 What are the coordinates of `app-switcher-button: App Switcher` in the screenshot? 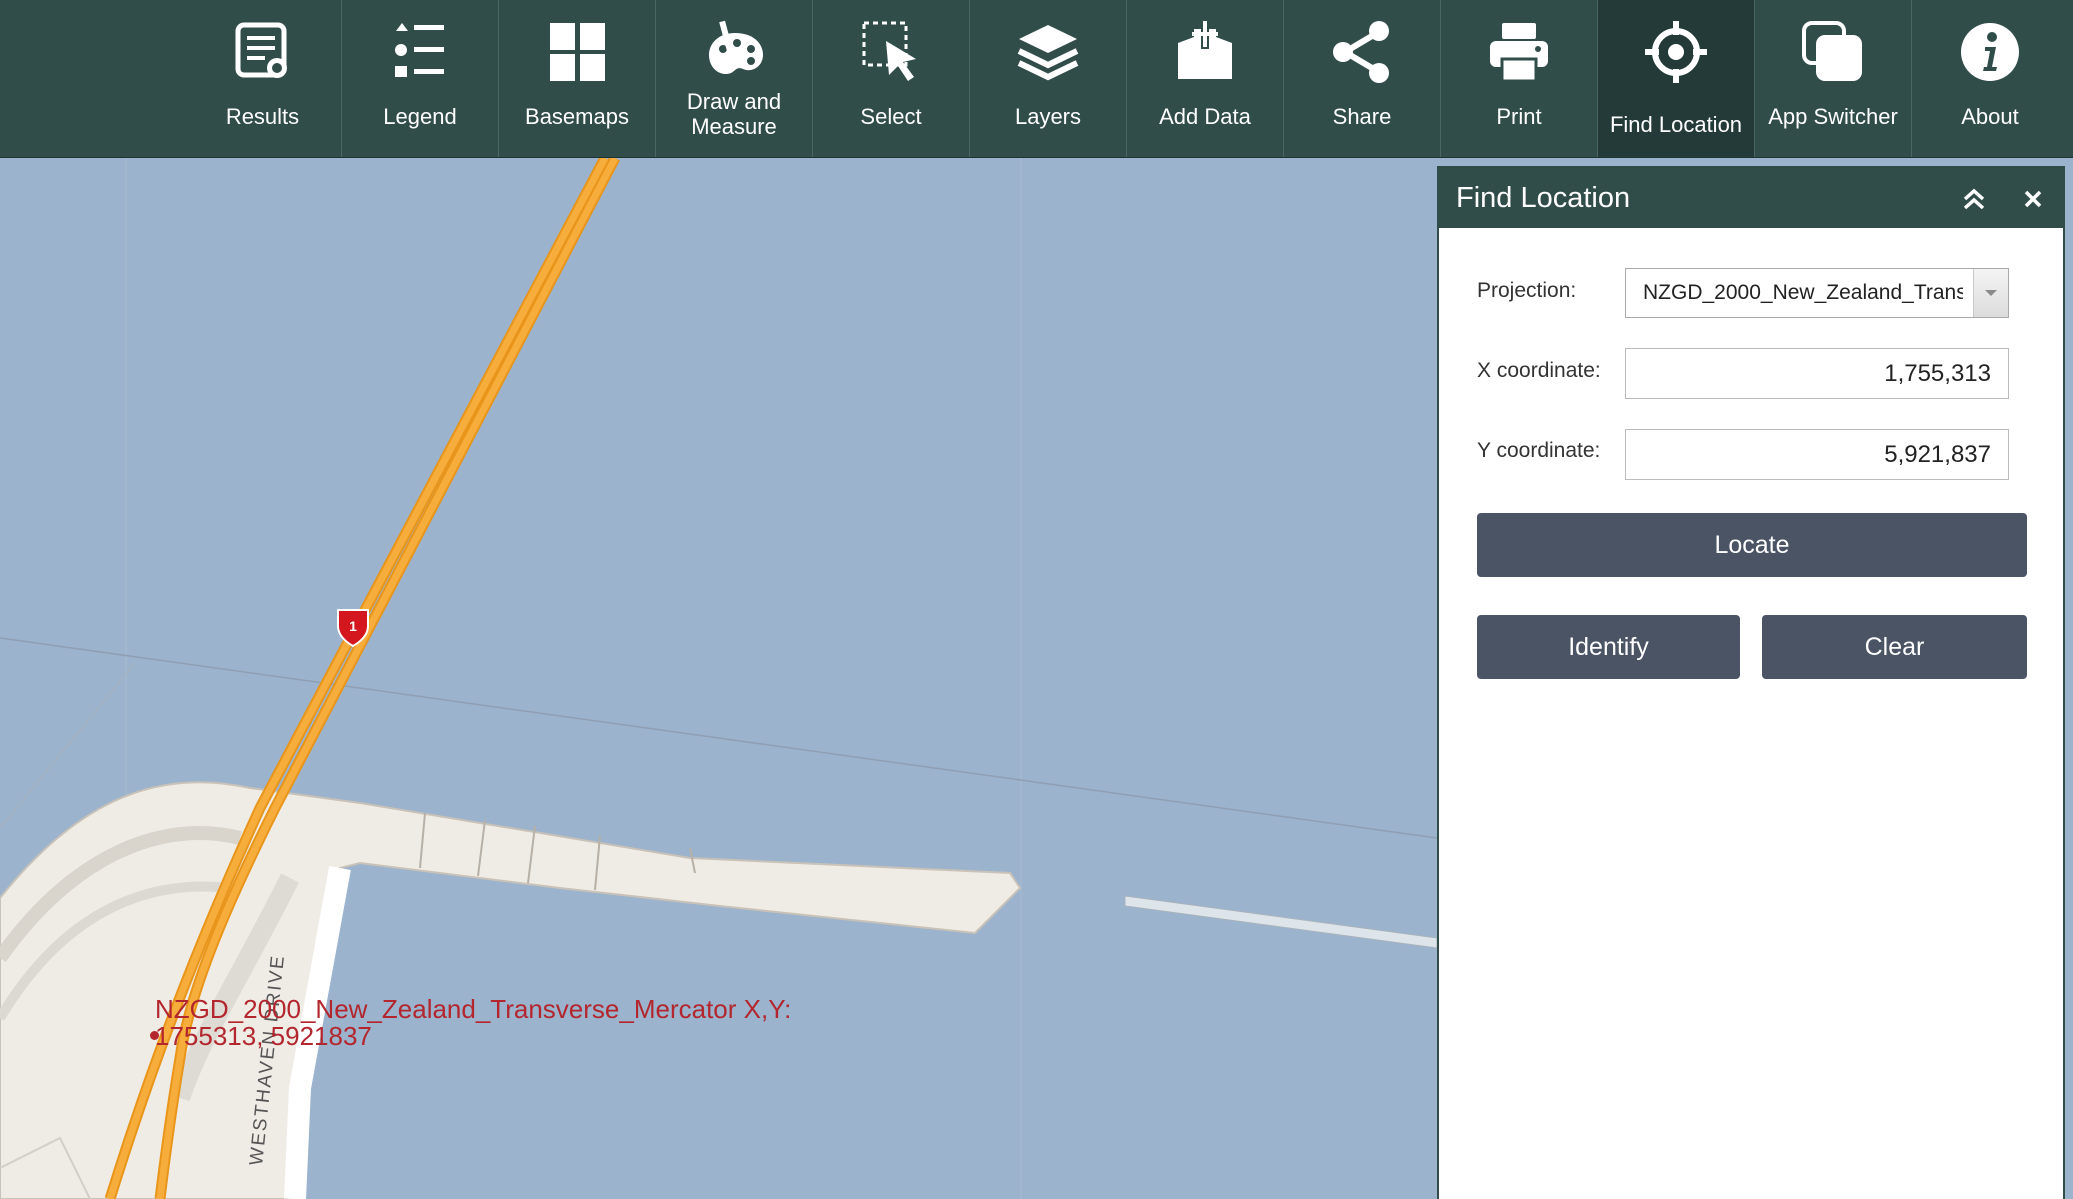 It's located at (1832, 78).